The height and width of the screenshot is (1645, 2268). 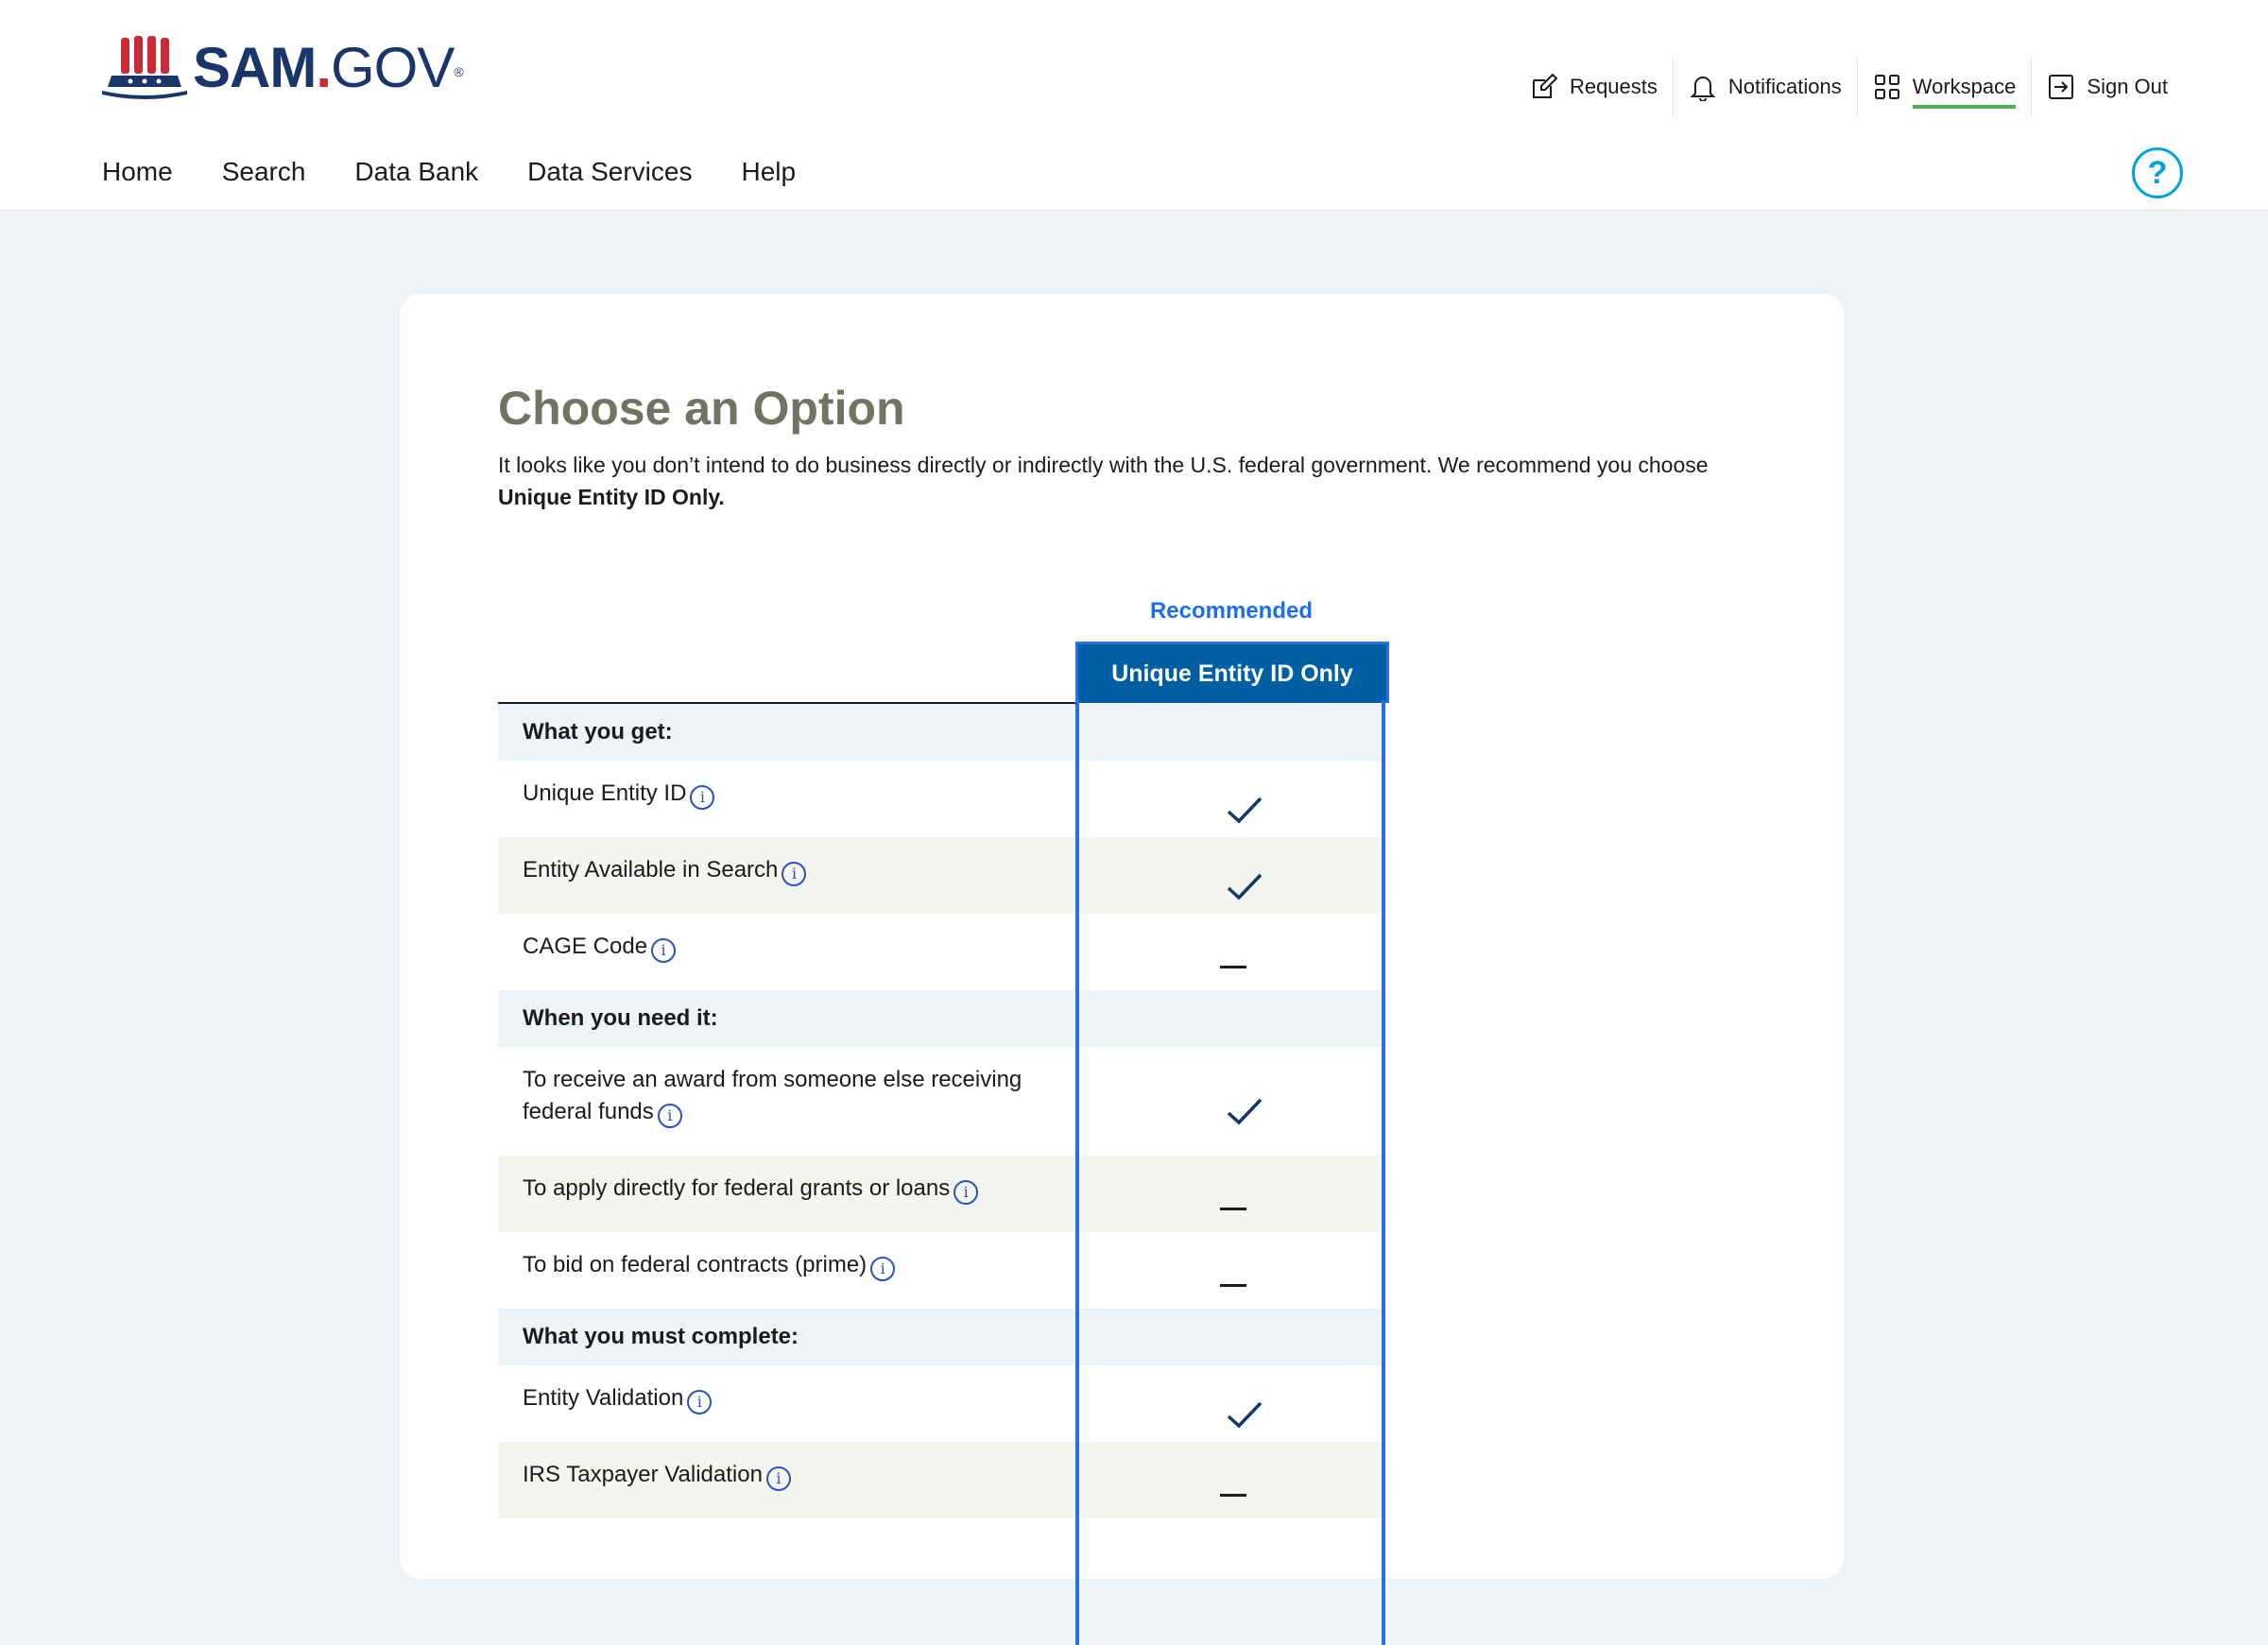 I want to click on sign-out-icon, so click(x=2061, y=87).